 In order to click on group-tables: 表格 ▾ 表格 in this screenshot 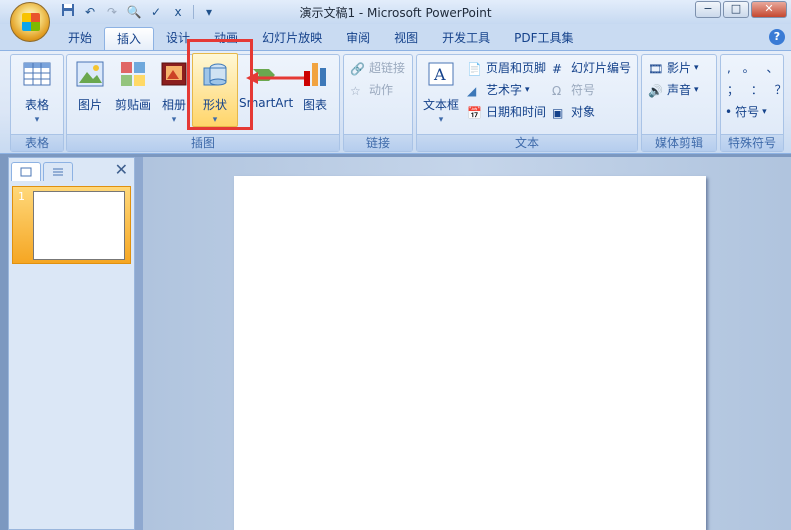, I will do `click(37, 103)`.